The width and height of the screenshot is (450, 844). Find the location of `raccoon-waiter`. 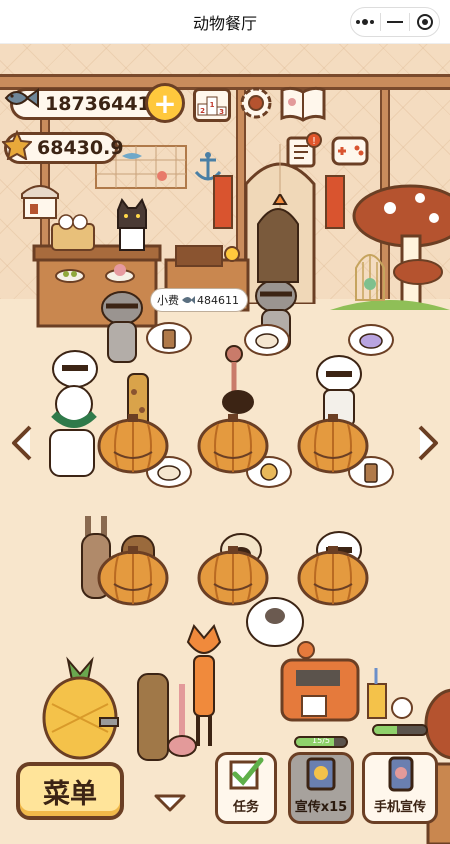

raccoon-waiter is located at coordinates (122, 327).